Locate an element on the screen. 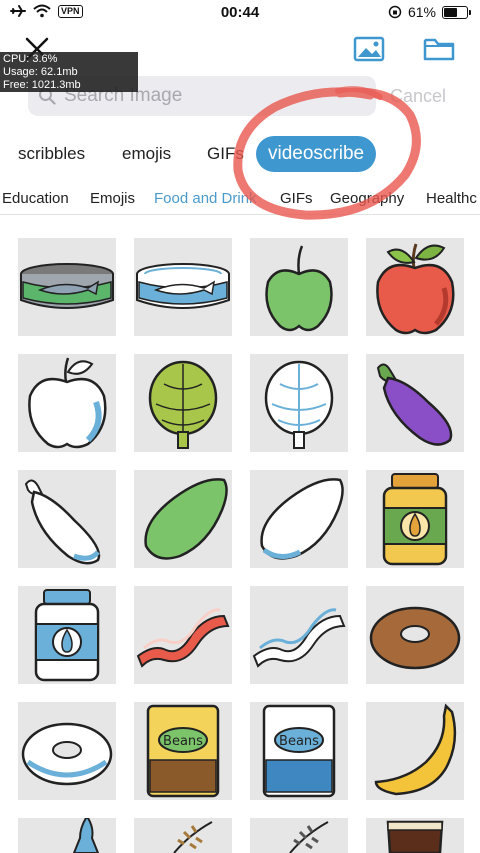  avocado-outline-icon is located at coordinates (302, 519).